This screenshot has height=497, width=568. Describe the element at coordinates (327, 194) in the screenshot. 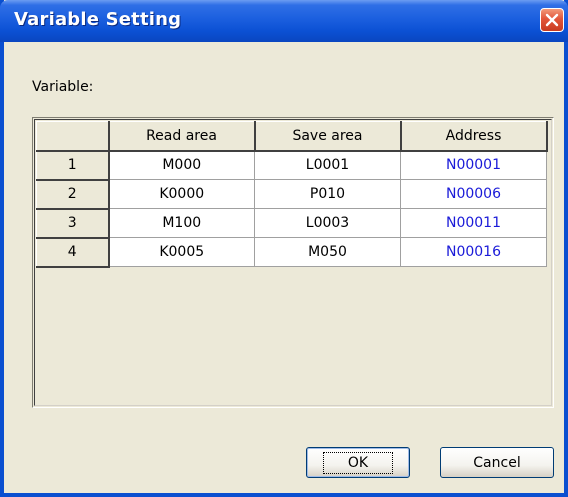

I see `save-area-cell: P010` at that location.